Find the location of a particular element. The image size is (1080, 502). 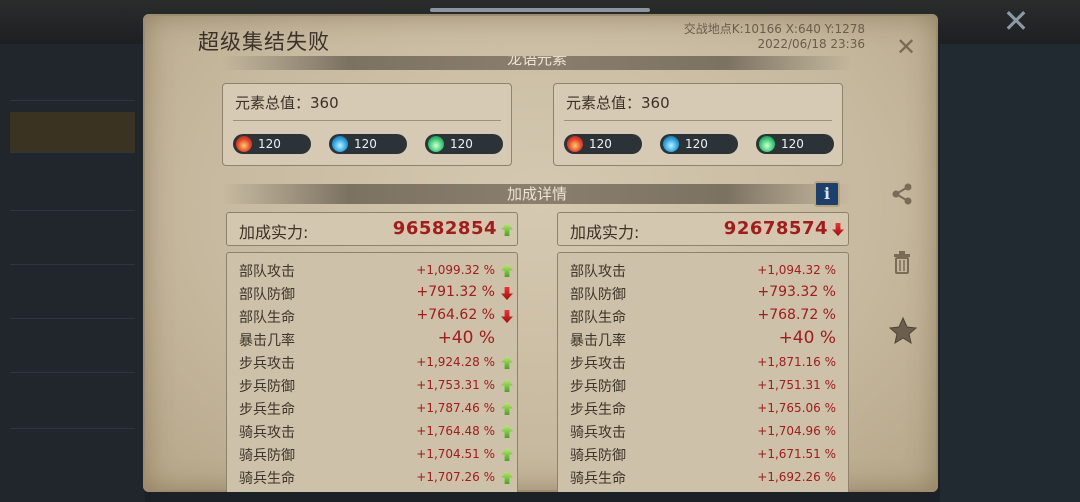

stat-value: +793.32 % is located at coordinates (796, 292).